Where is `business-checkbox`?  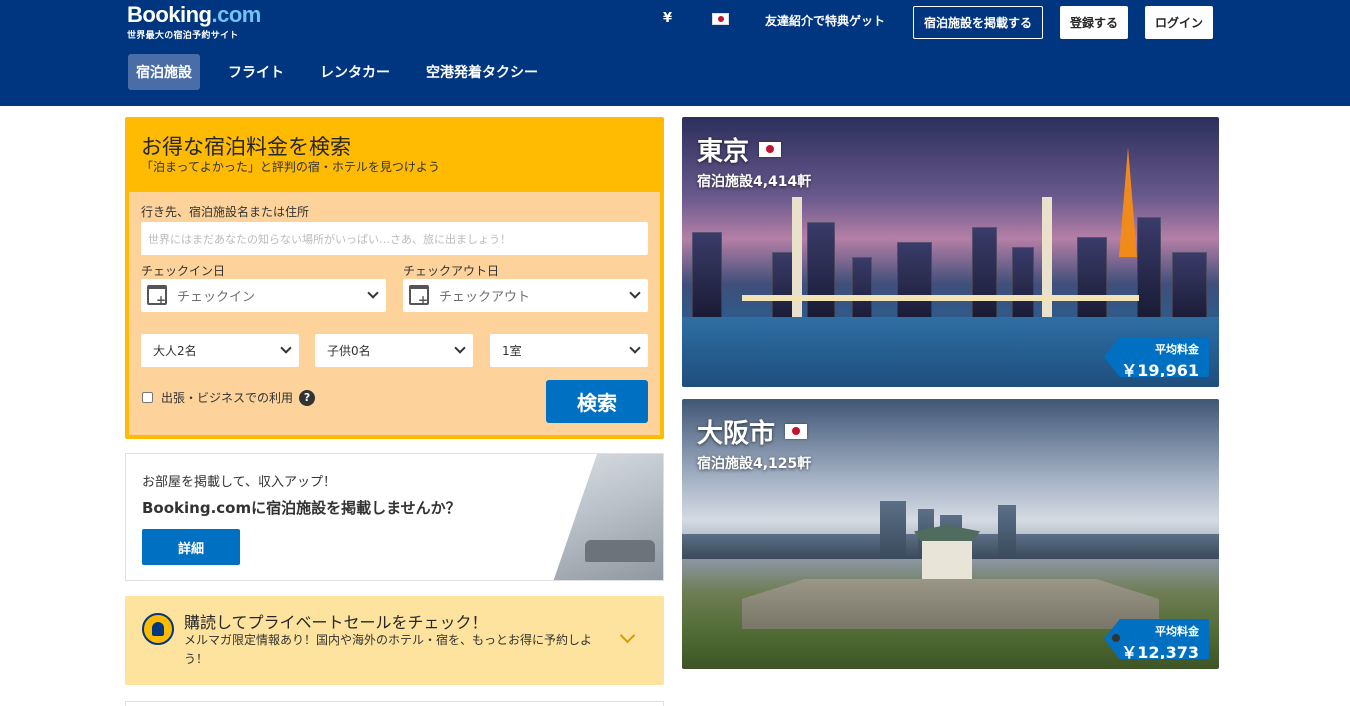
business-checkbox is located at coordinates (147, 397).